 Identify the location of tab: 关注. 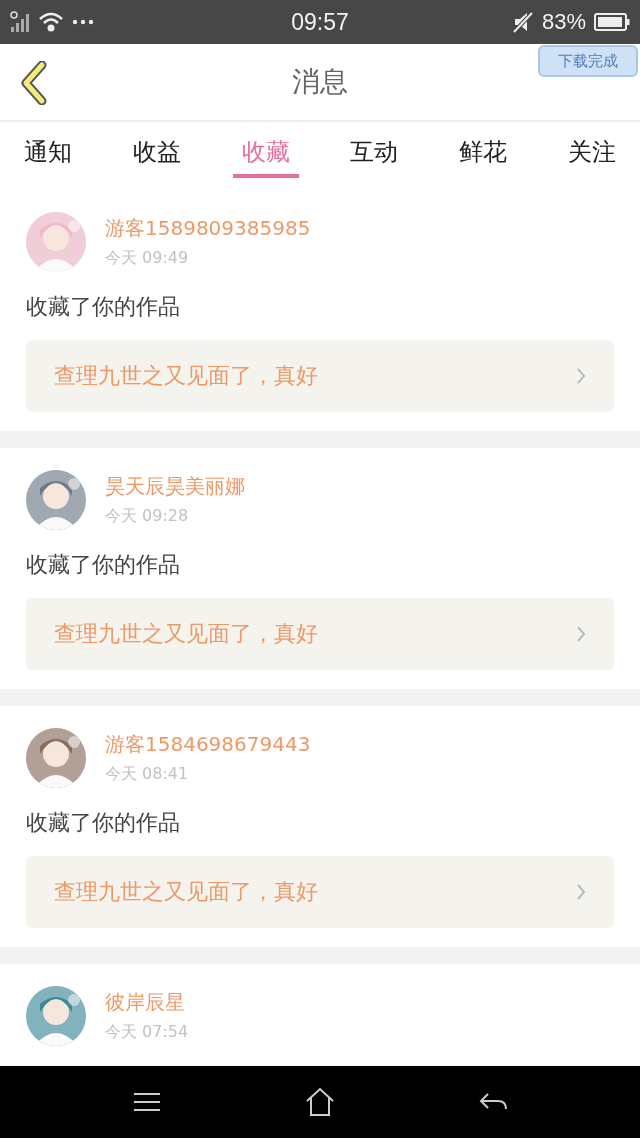
(592, 155).